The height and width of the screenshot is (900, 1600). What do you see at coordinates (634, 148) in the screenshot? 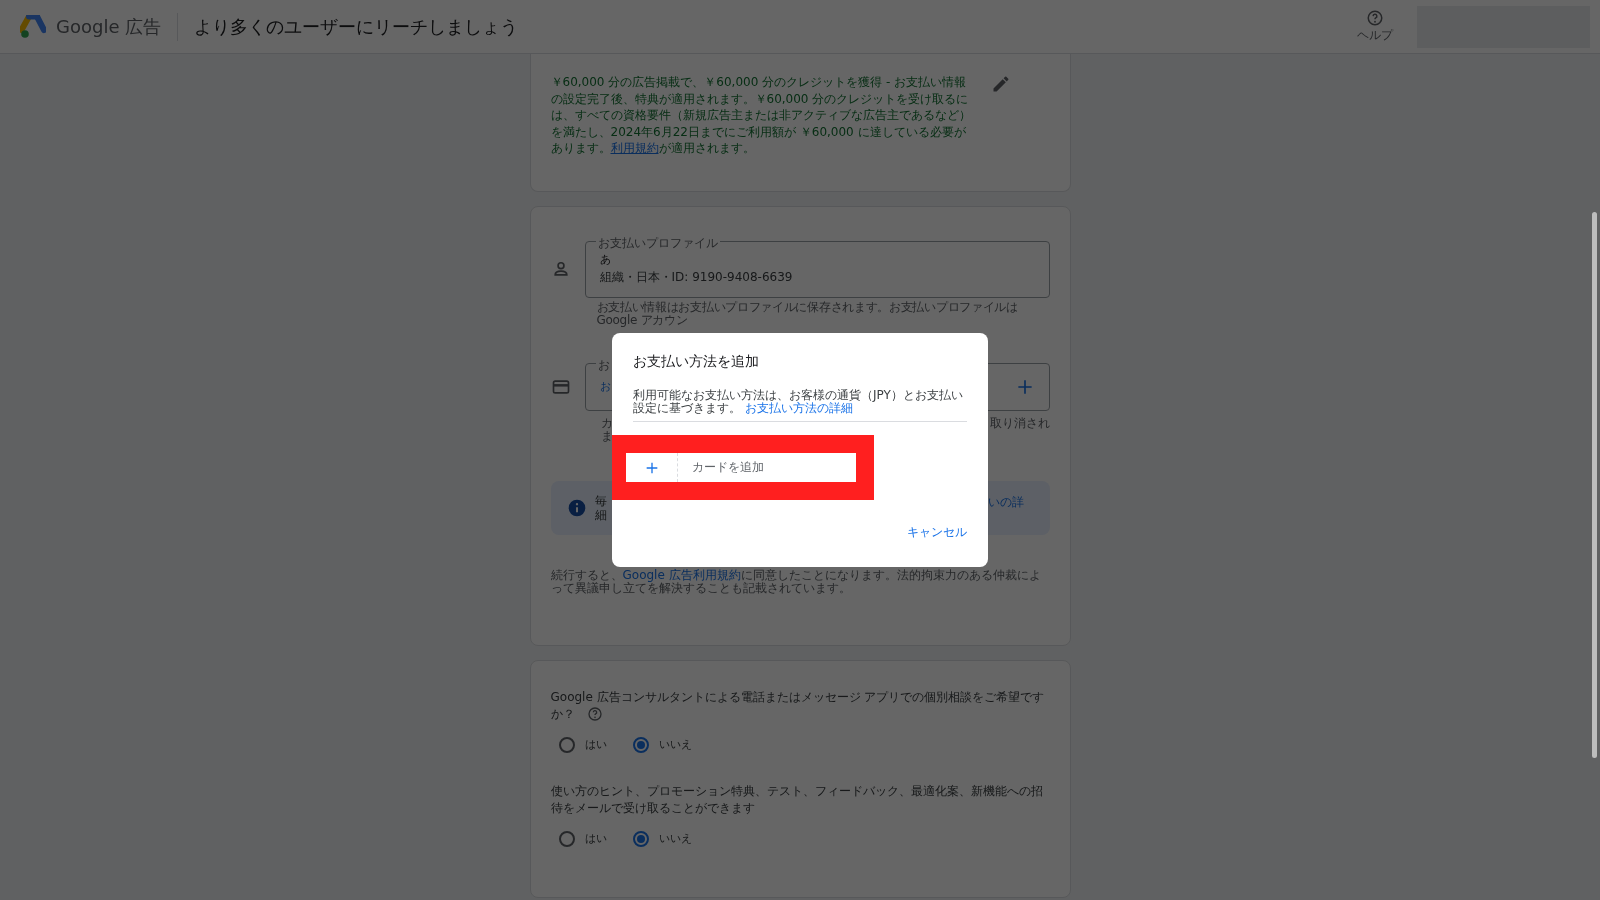
I see `terms-link: 利用規約` at bounding box center [634, 148].